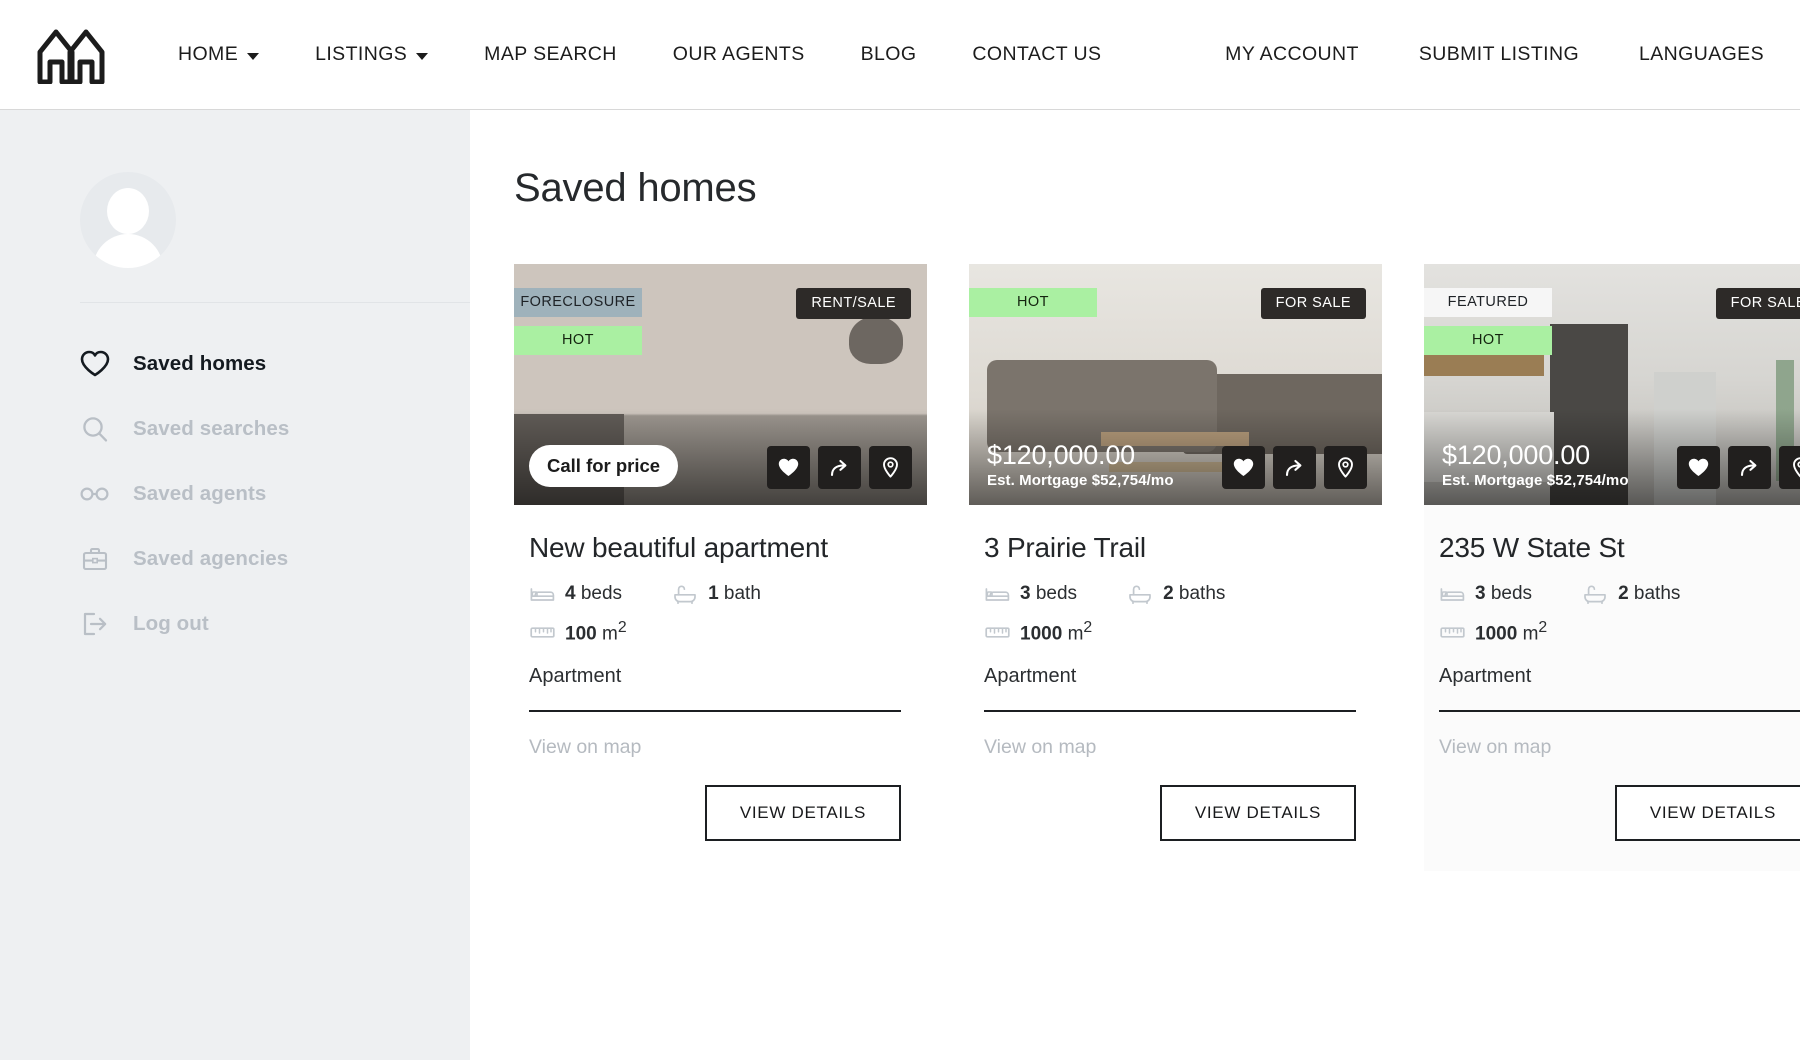 The height and width of the screenshot is (1060, 1800). I want to click on image-action-buttons, so click(1294, 467).